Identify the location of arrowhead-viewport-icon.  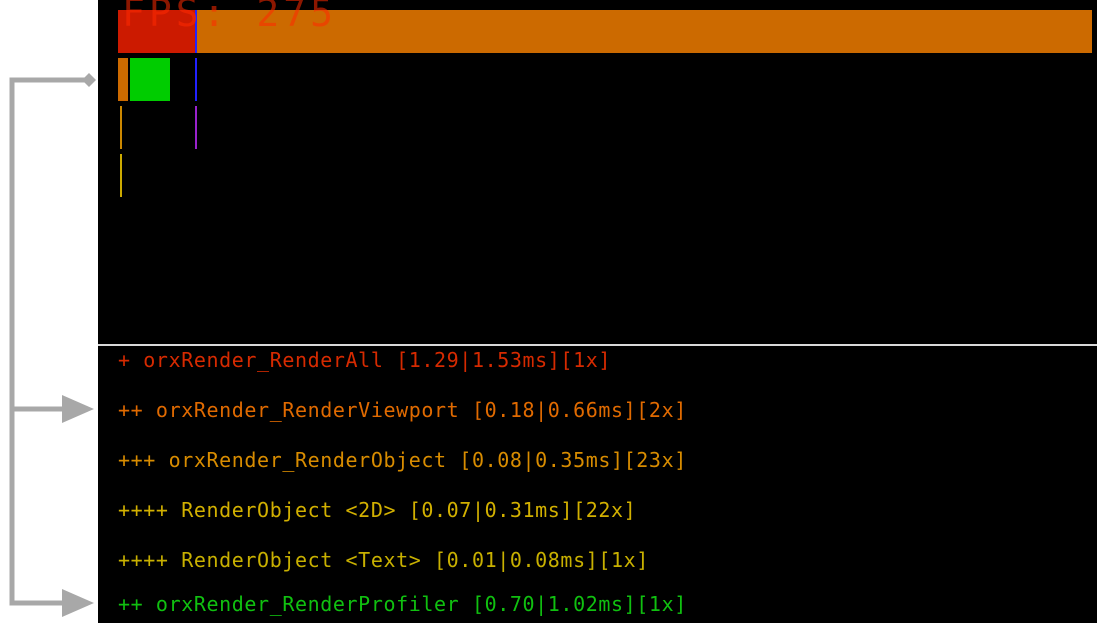
(78, 409).